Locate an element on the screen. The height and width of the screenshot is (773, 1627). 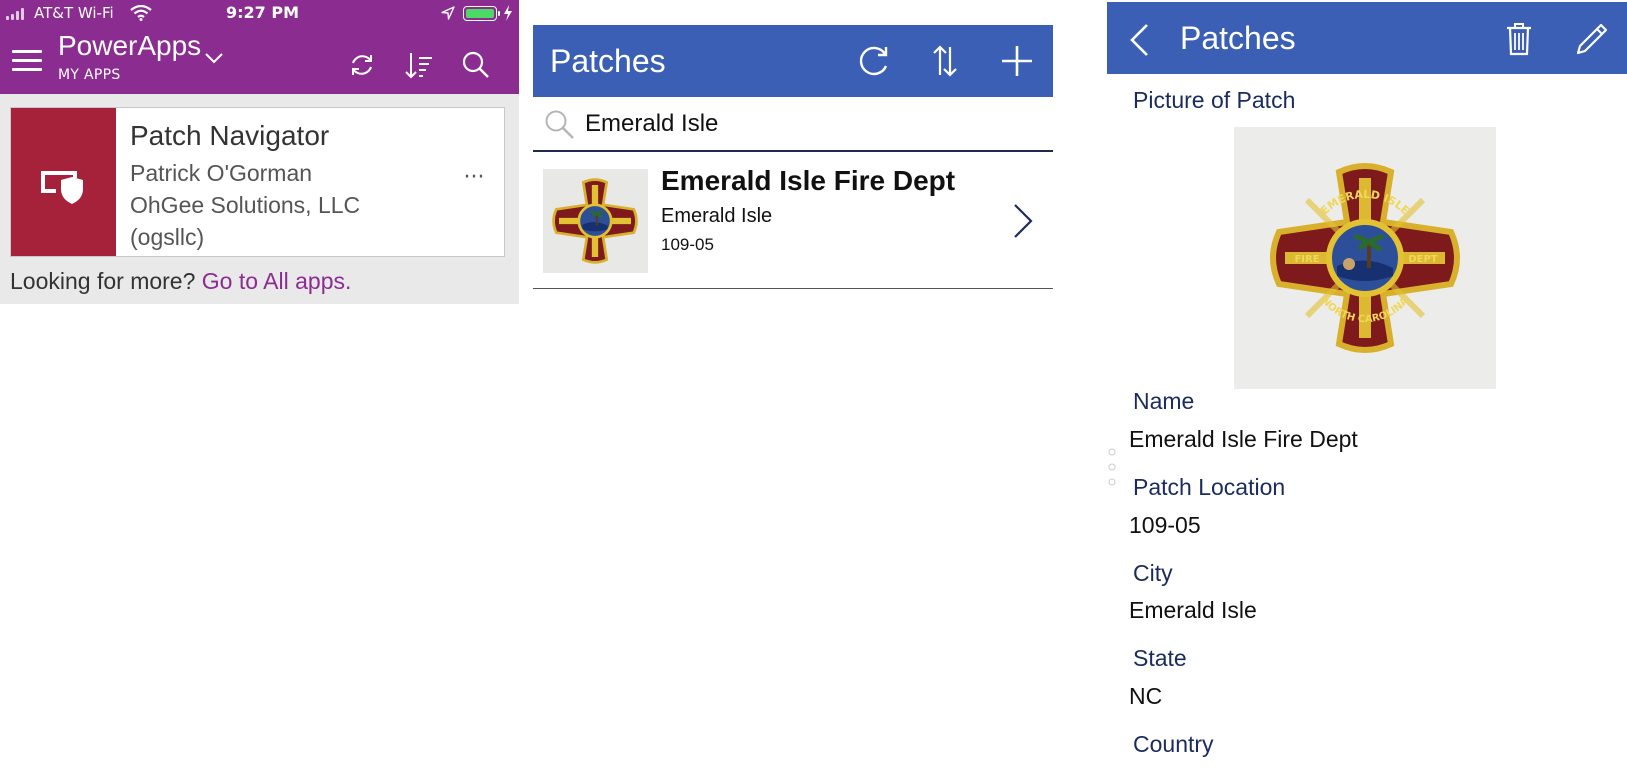
all-apps-link: Go to All apps. is located at coordinates (277, 281).